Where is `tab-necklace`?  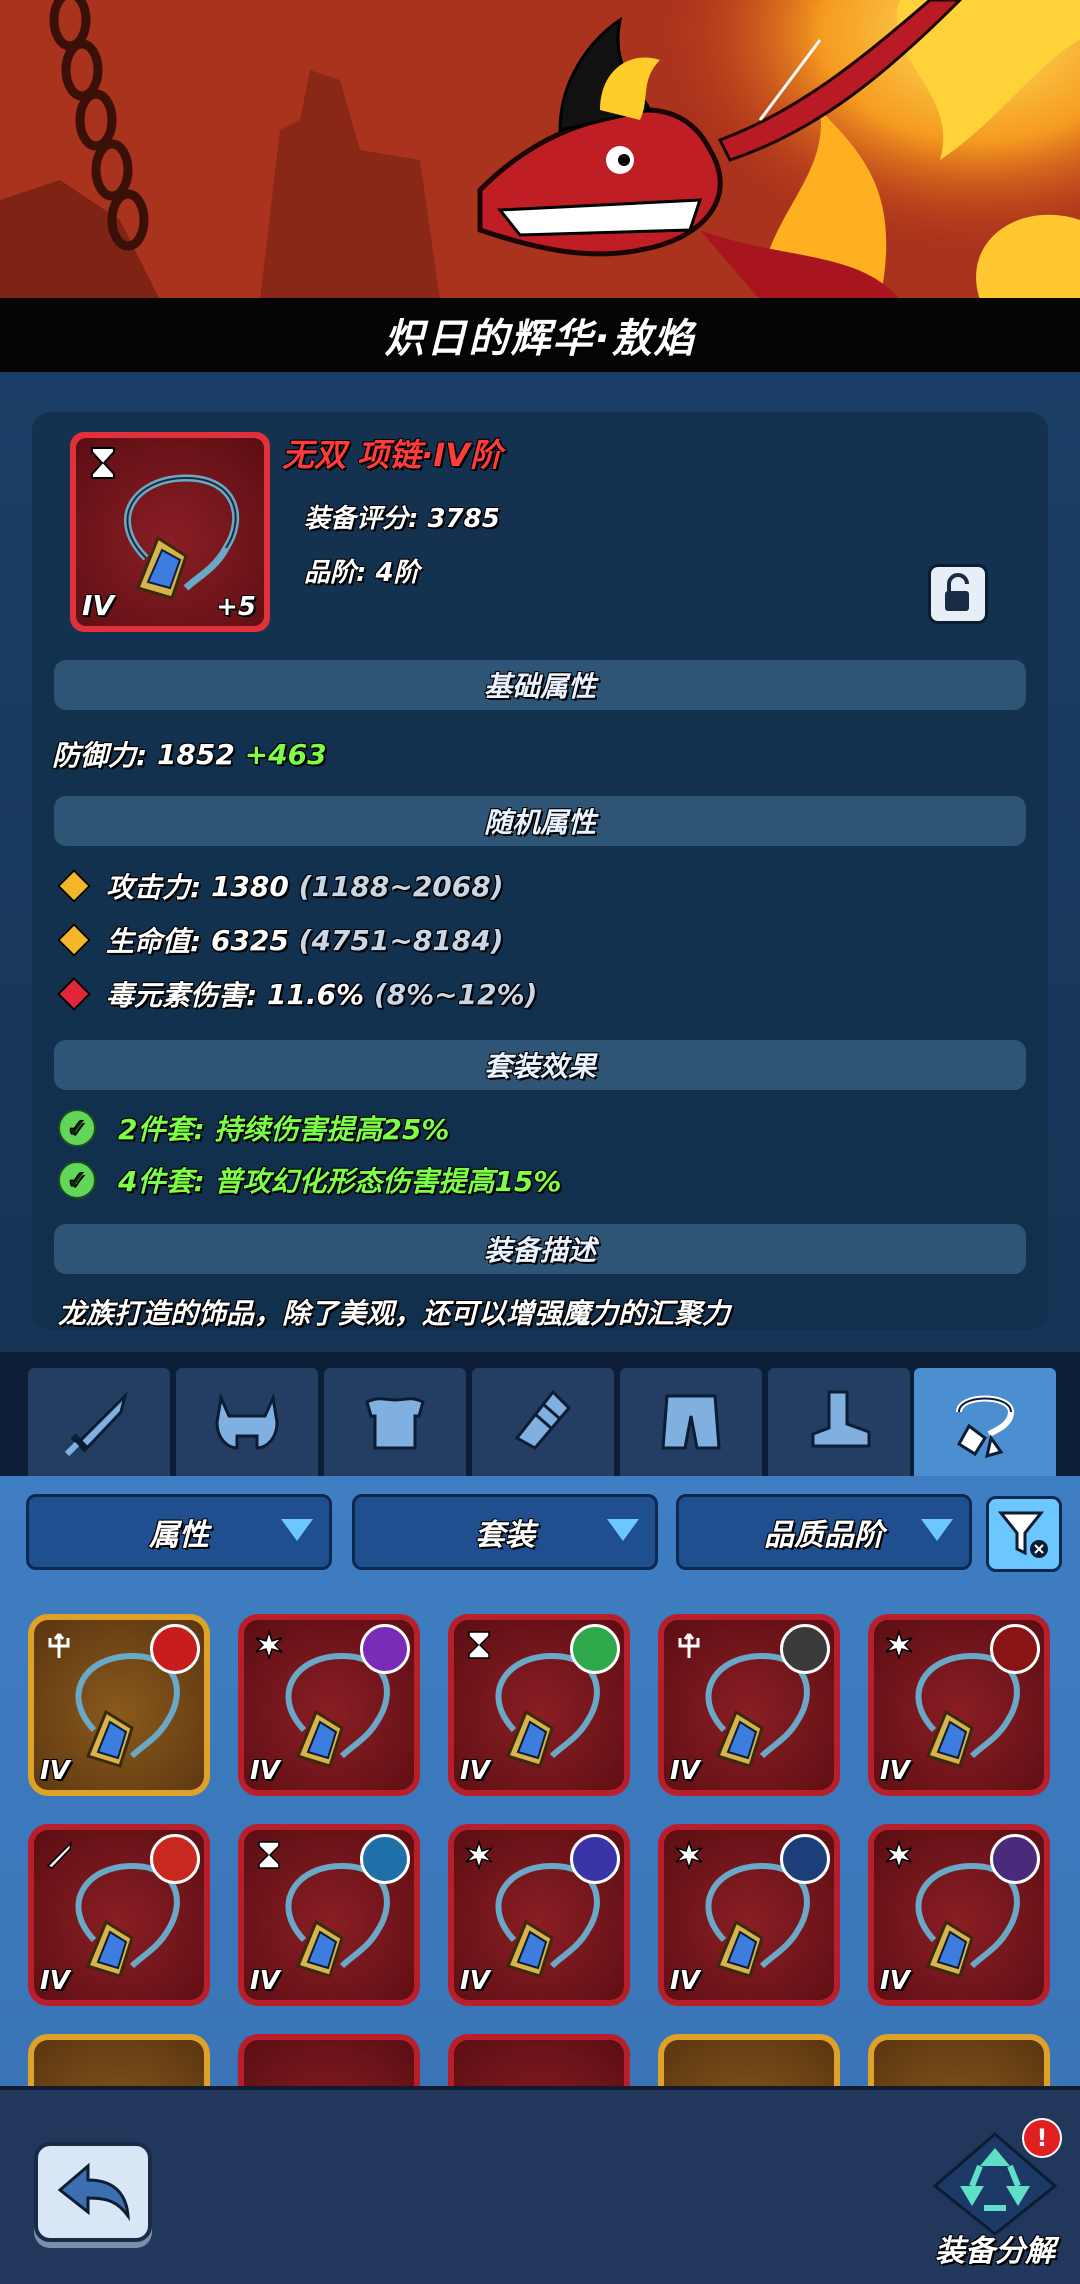 tab-necklace is located at coordinates (985, 1422).